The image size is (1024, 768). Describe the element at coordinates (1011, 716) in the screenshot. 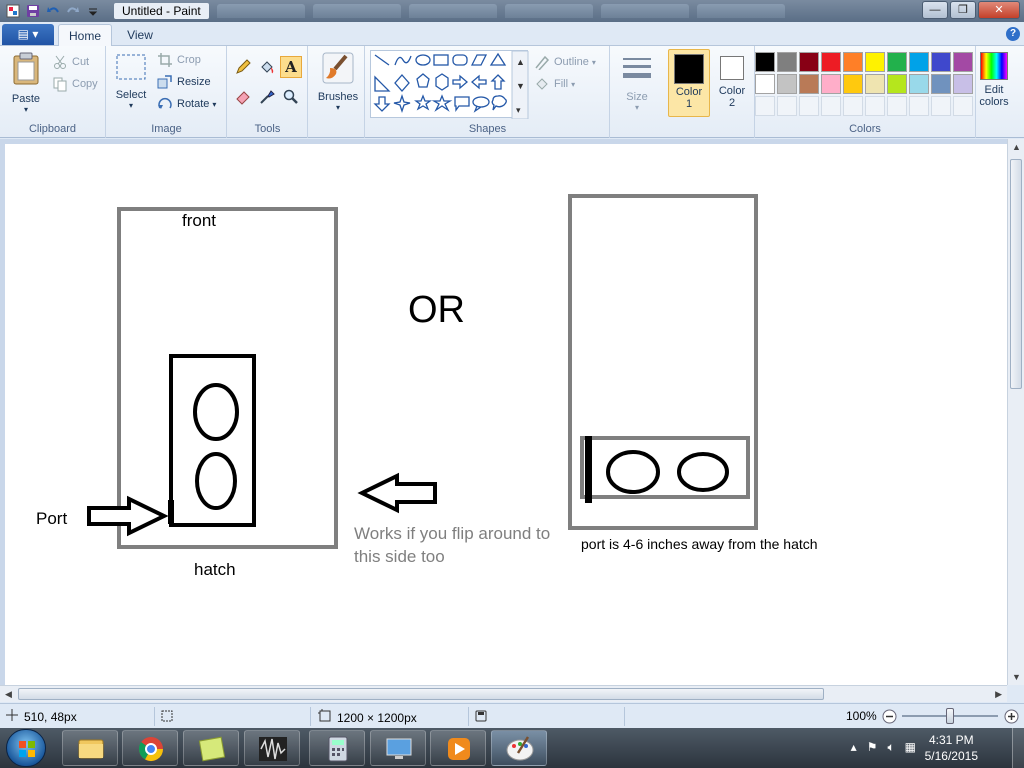

I see `zoom-in-button` at that location.